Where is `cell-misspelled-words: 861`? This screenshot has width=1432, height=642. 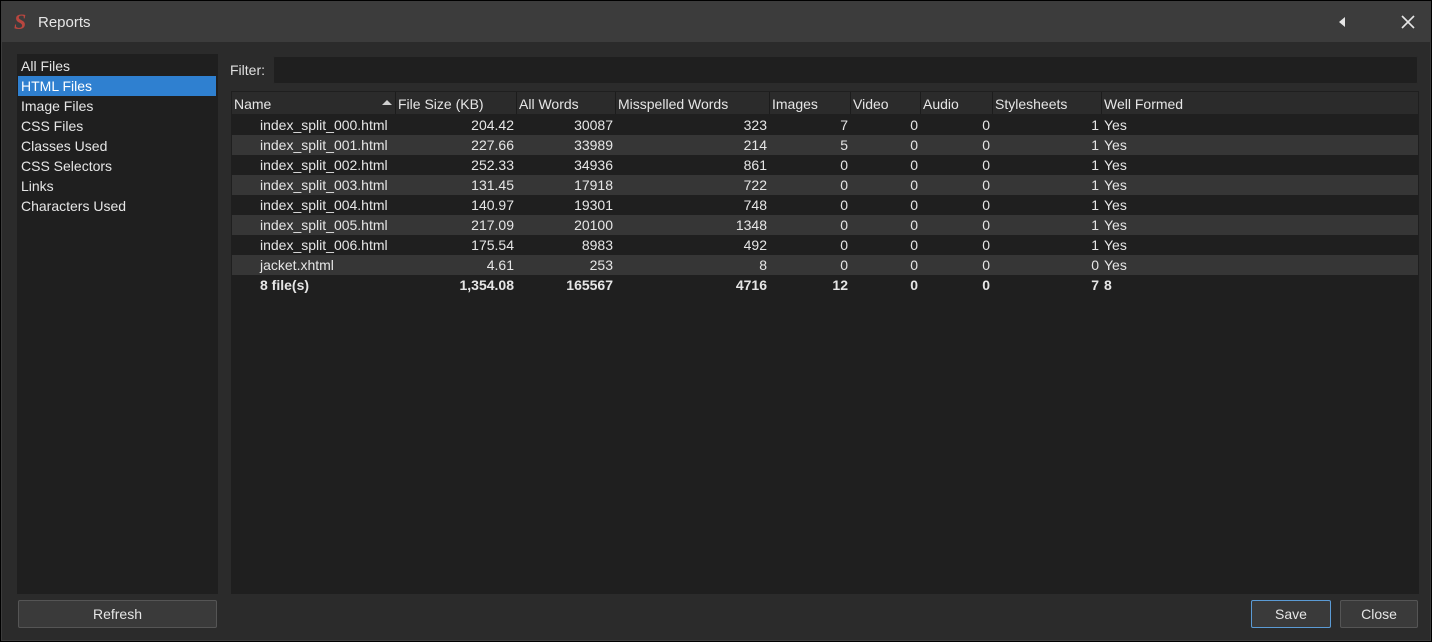 cell-misspelled-words: 861 is located at coordinates (755, 165).